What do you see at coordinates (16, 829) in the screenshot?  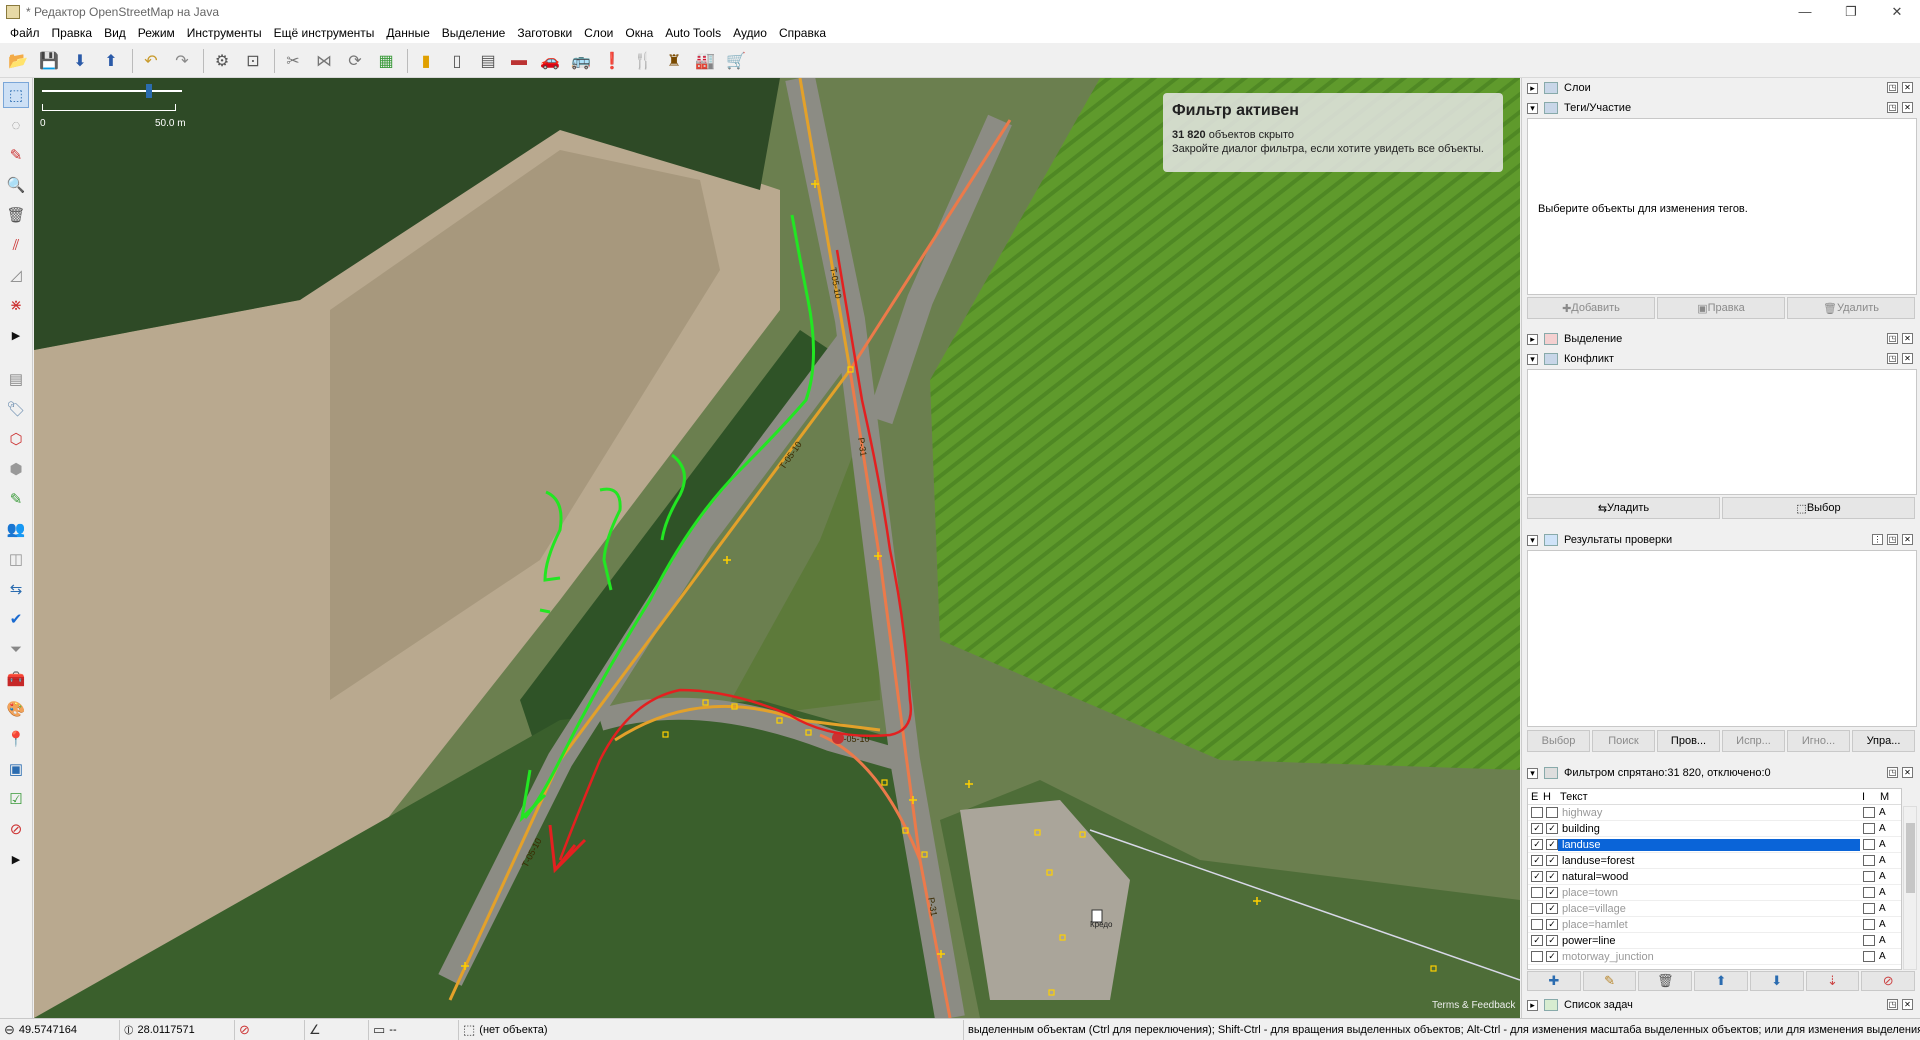 I see `speed-toggle-icon: ⊘` at bounding box center [16, 829].